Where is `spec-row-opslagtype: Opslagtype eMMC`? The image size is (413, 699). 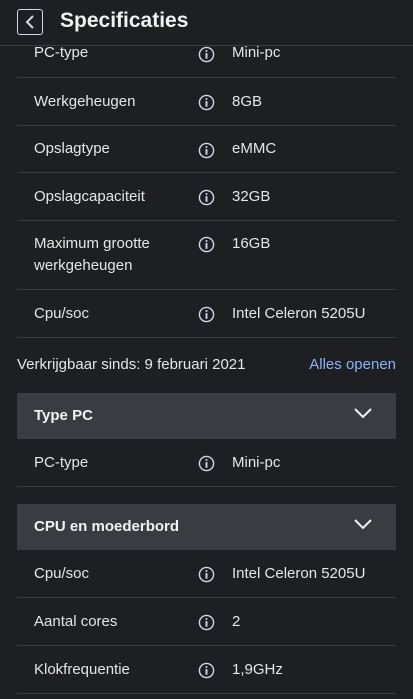
spec-row-opslagtype: Opslagtype eMMC is located at coordinates (206, 149).